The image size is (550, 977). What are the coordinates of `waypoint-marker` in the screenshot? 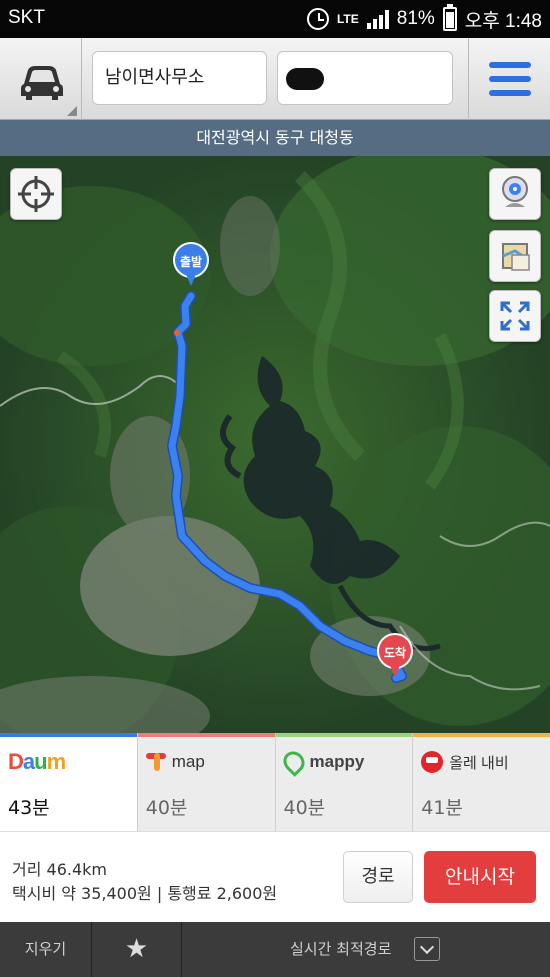 It's located at (177, 333).